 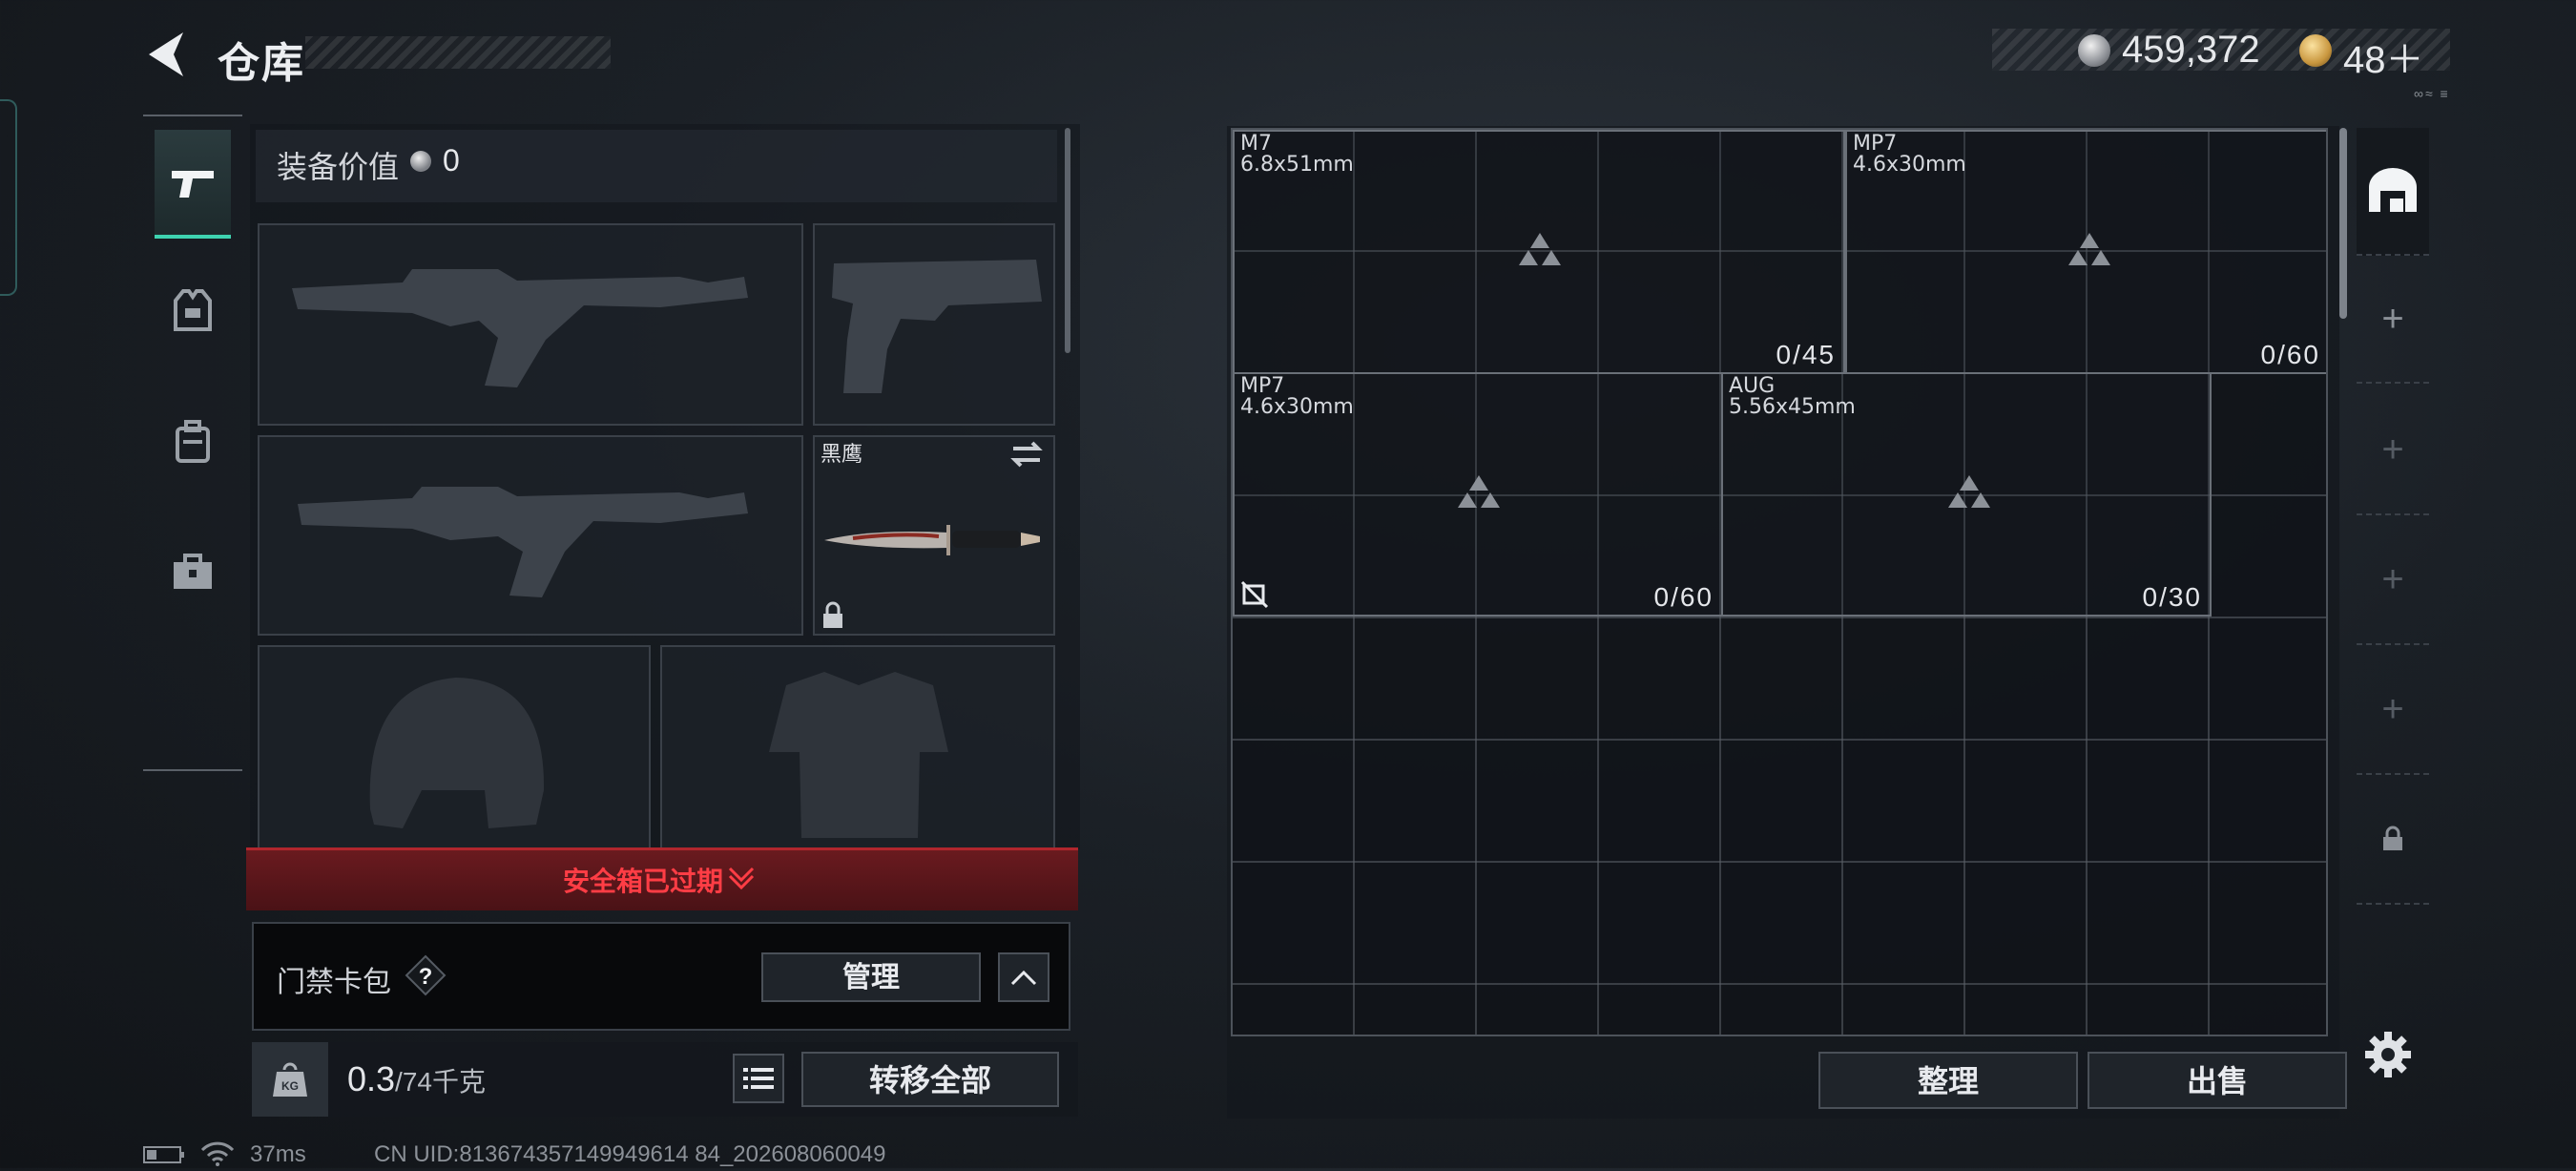 I want to click on slot-primary-weapon, so click(x=530, y=324).